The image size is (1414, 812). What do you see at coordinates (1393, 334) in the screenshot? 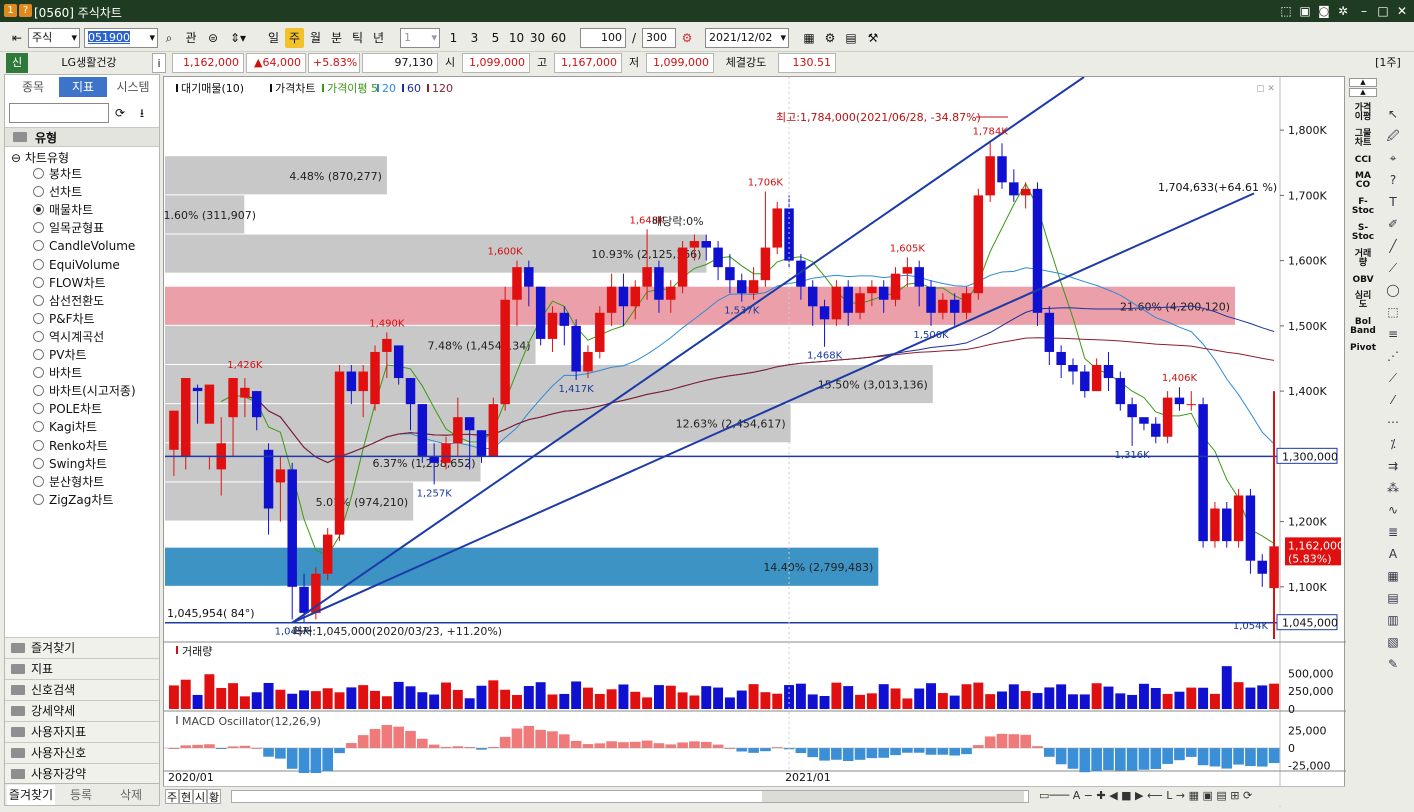
I see `drawing-tool-icon: ≡` at bounding box center [1393, 334].